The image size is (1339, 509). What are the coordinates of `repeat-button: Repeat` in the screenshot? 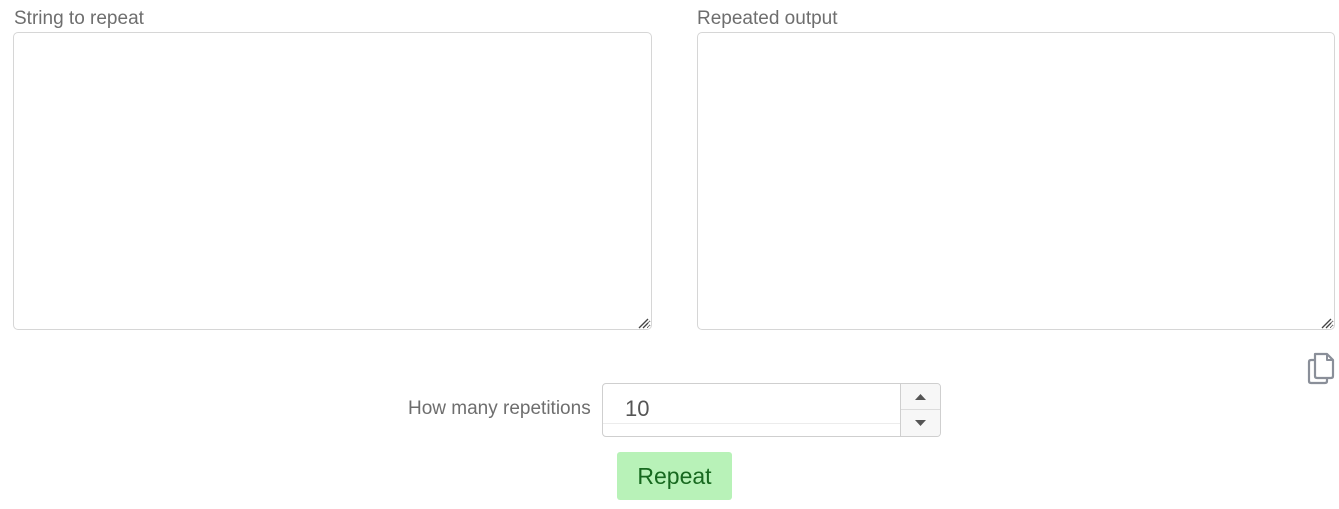 It's located at (674, 476).